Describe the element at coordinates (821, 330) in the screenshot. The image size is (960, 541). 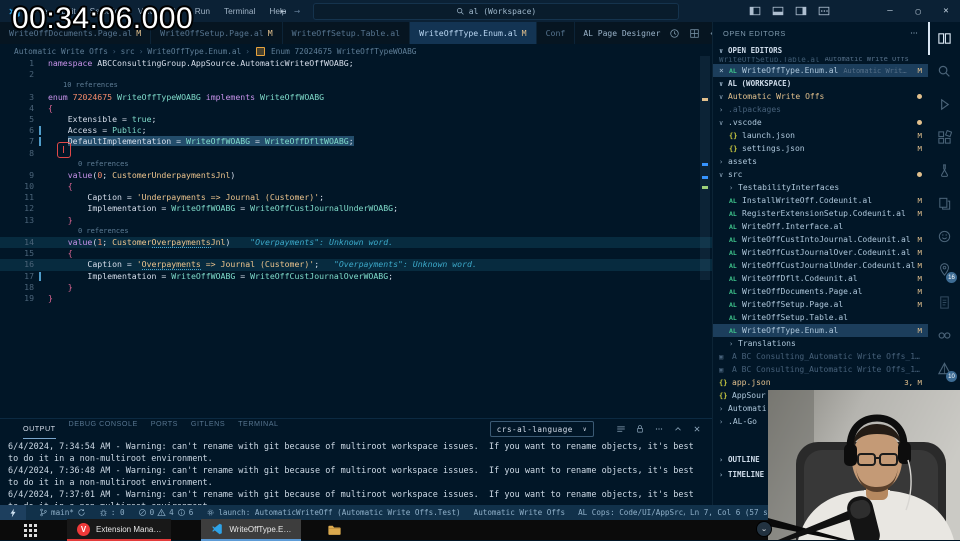
I see `tree-item-writeofftype-enum-al: AL WriteOffType.Enum.al M` at that location.